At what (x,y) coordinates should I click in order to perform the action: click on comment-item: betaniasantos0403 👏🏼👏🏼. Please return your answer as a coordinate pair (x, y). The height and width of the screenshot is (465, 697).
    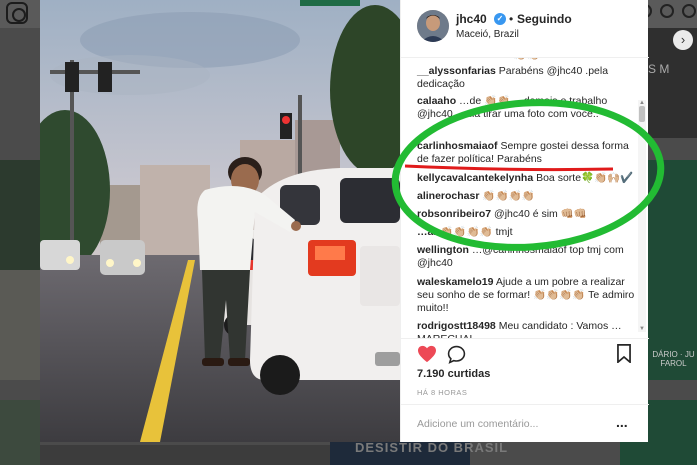
    Looking at the image, I should click on (527, 60).